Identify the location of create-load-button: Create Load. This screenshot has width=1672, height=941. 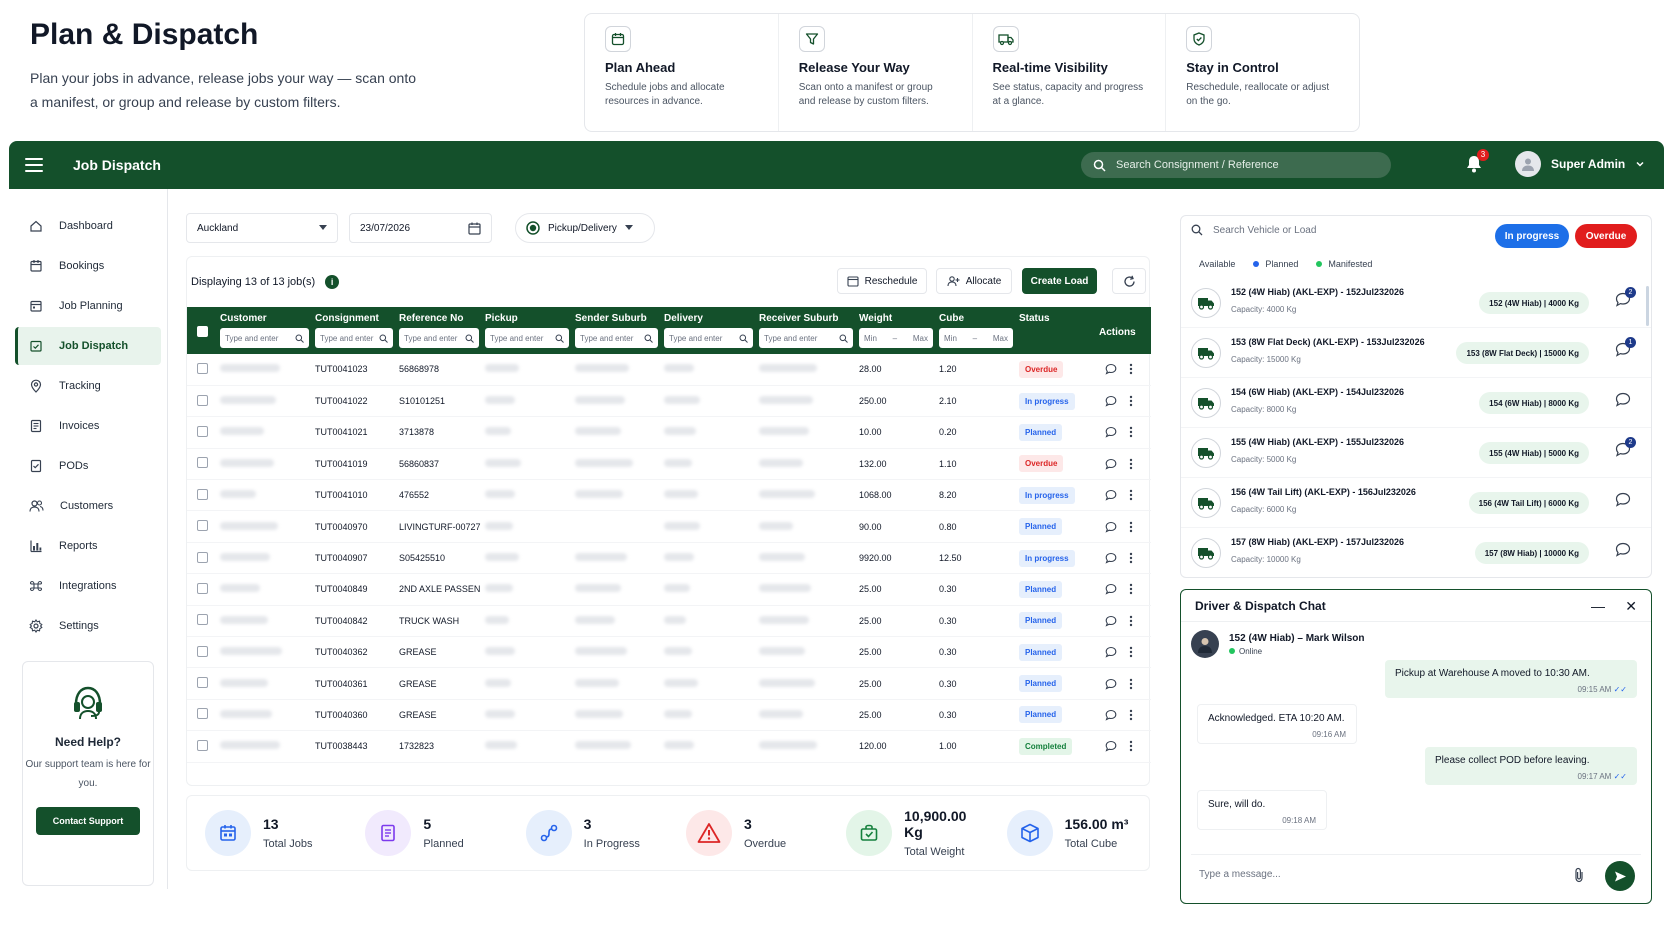
(1059, 281).